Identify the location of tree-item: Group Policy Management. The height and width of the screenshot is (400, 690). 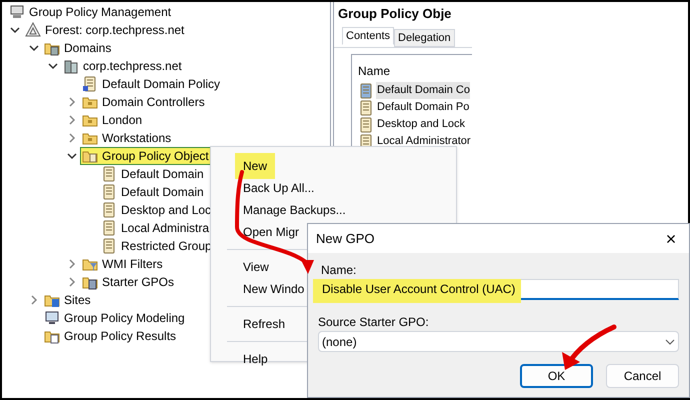
(90, 12).